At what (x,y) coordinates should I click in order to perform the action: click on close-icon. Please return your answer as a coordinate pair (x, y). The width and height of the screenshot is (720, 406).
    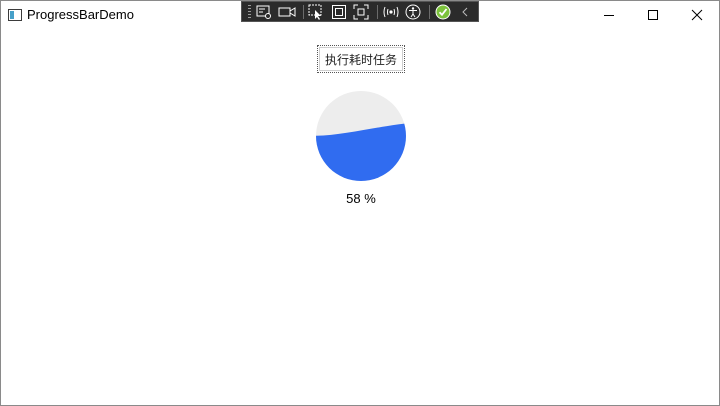
    Looking at the image, I should click on (697, 15).